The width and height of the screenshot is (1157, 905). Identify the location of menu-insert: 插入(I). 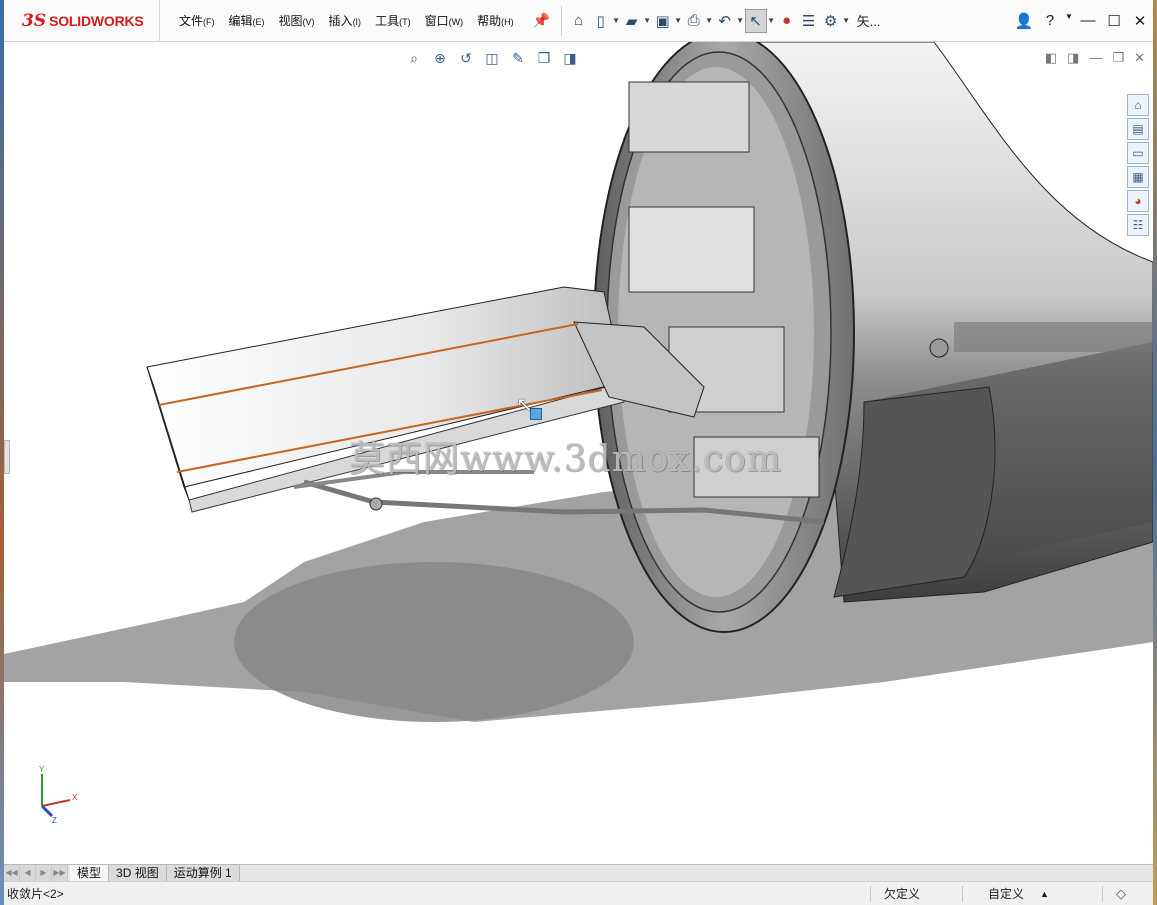
(345, 20).